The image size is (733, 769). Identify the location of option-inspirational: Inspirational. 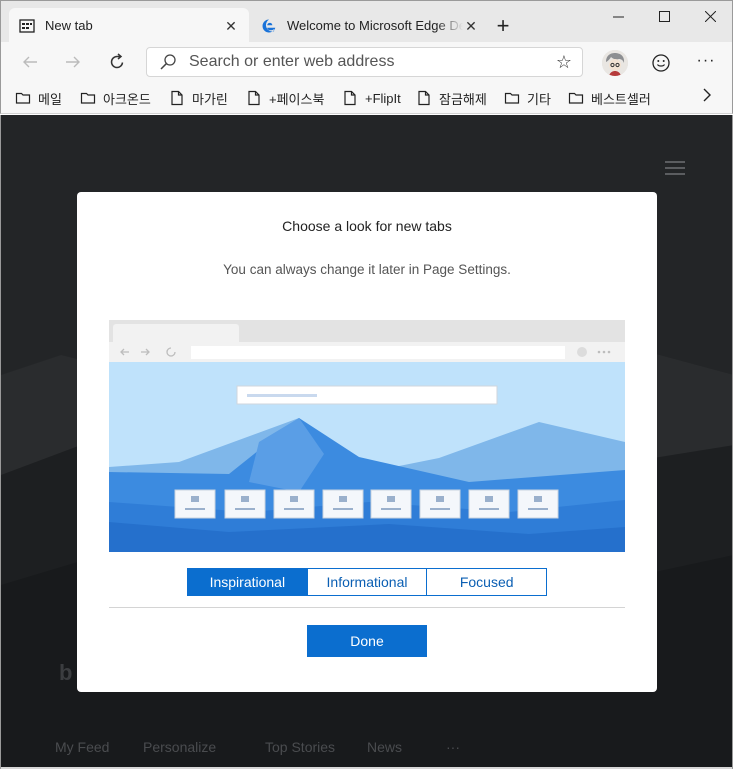
(247, 582).